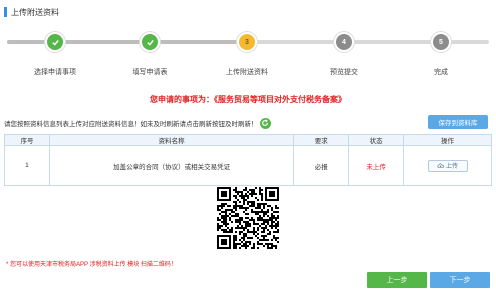 Image resolution: width=496 pixels, height=295 pixels. What do you see at coordinates (440, 165) in the screenshot?
I see `upload-cloud-icon` at bounding box center [440, 165].